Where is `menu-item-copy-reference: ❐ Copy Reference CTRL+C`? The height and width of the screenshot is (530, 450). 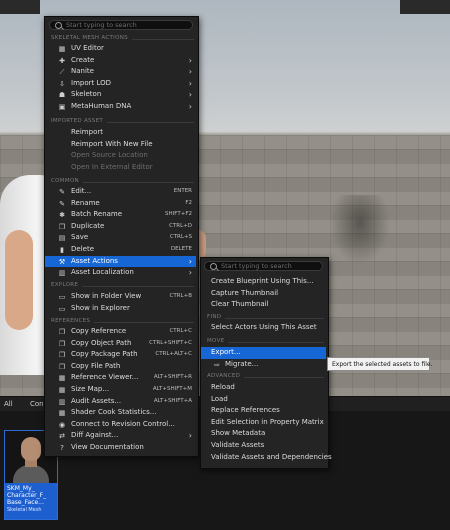
menu-item-copy-reference: ❐ Copy Reference CTRL+C is located at coordinates (120, 332).